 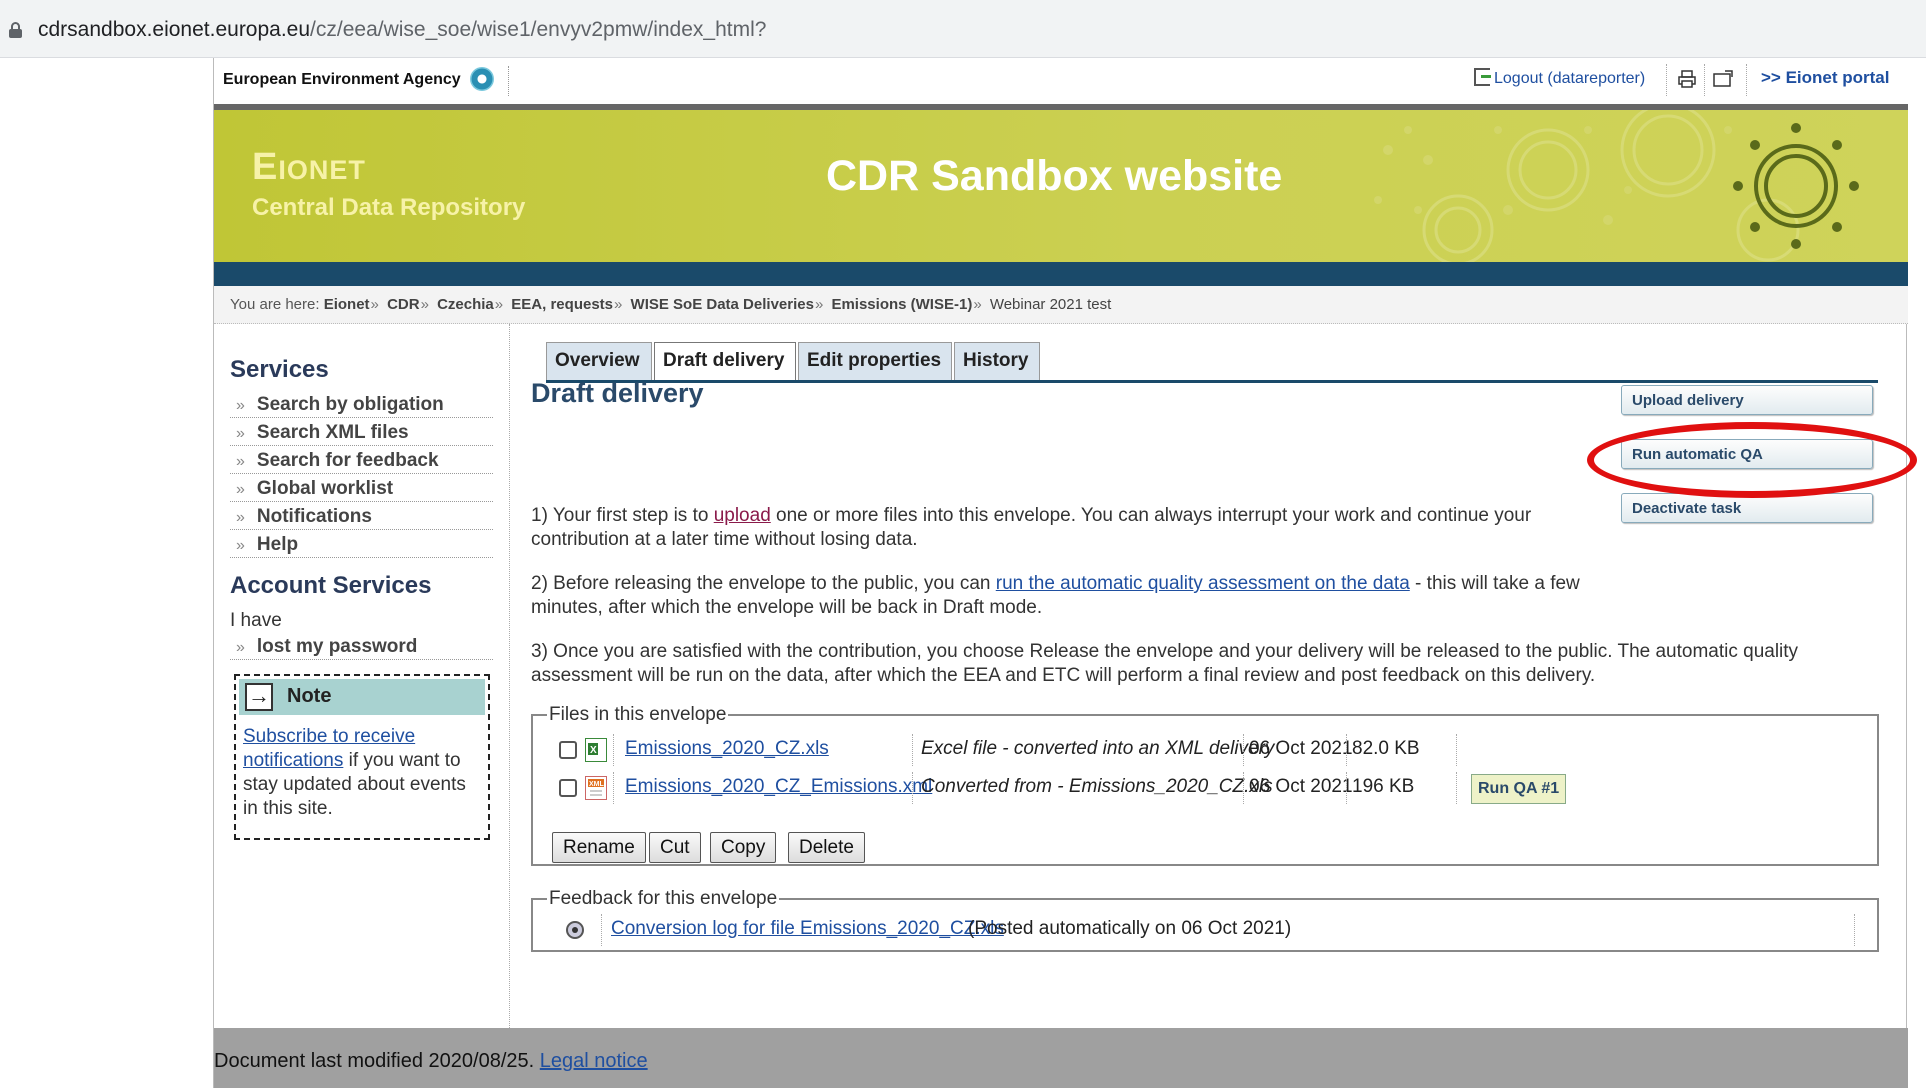 What do you see at coordinates (256, 620) in the screenshot?
I see `account-intro: I have` at bounding box center [256, 620].